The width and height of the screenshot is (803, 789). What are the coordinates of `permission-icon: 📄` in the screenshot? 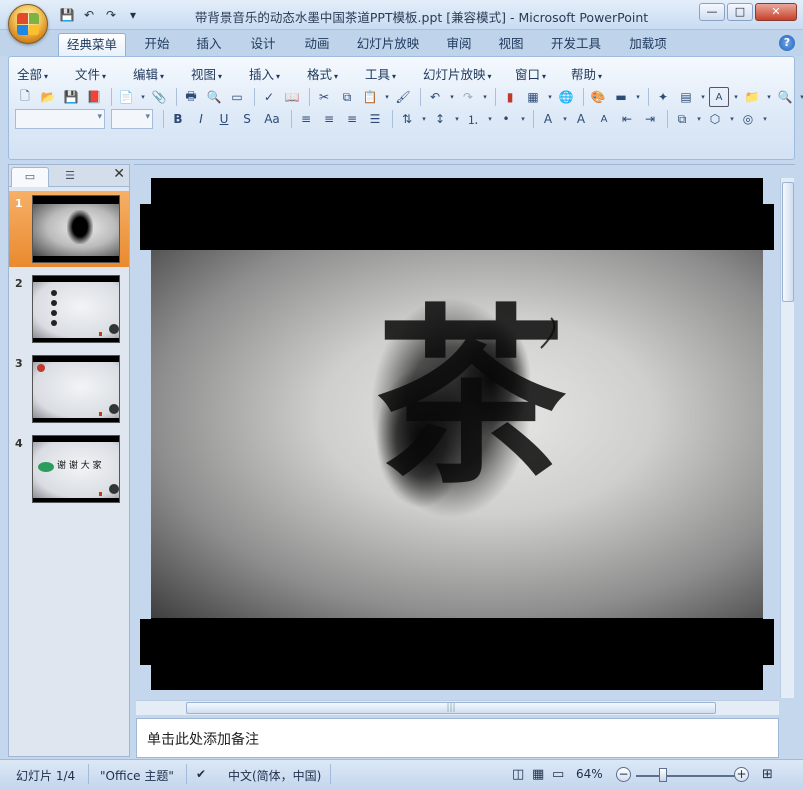 It's located at (126, 97).